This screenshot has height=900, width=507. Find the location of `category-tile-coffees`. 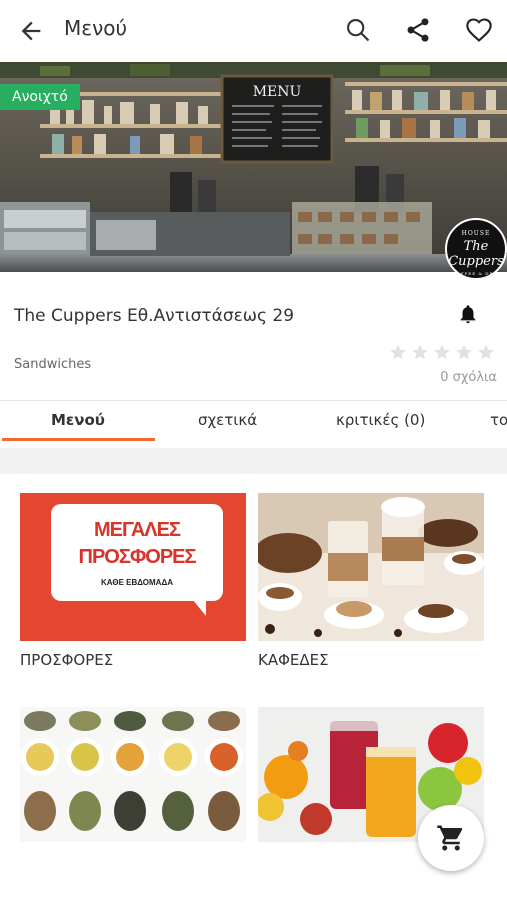

category-tile-coffees is located at coordinates (371, 567).